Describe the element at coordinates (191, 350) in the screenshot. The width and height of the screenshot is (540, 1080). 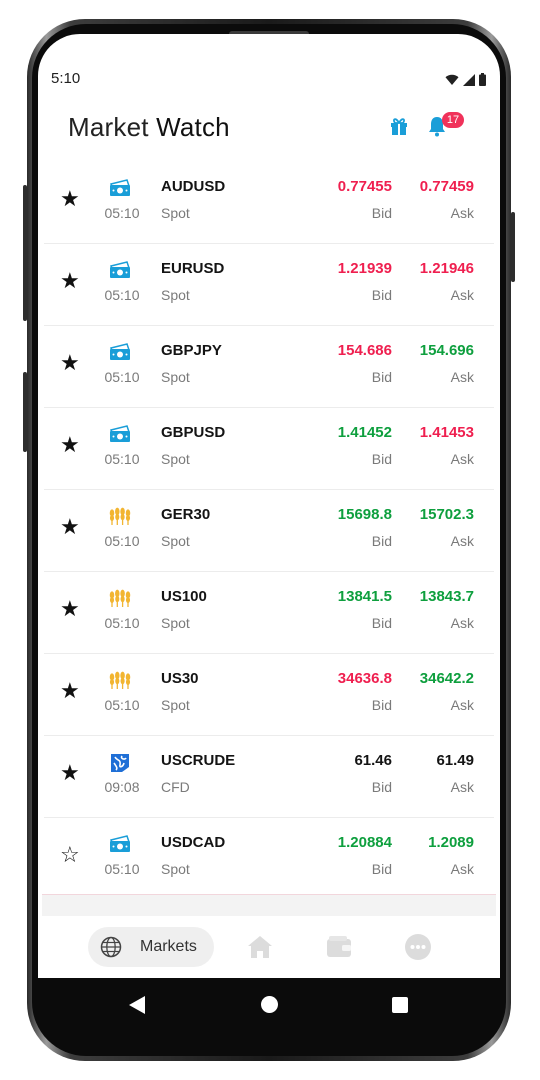
I see `instrument-symbol: GBPJPY` at that location.